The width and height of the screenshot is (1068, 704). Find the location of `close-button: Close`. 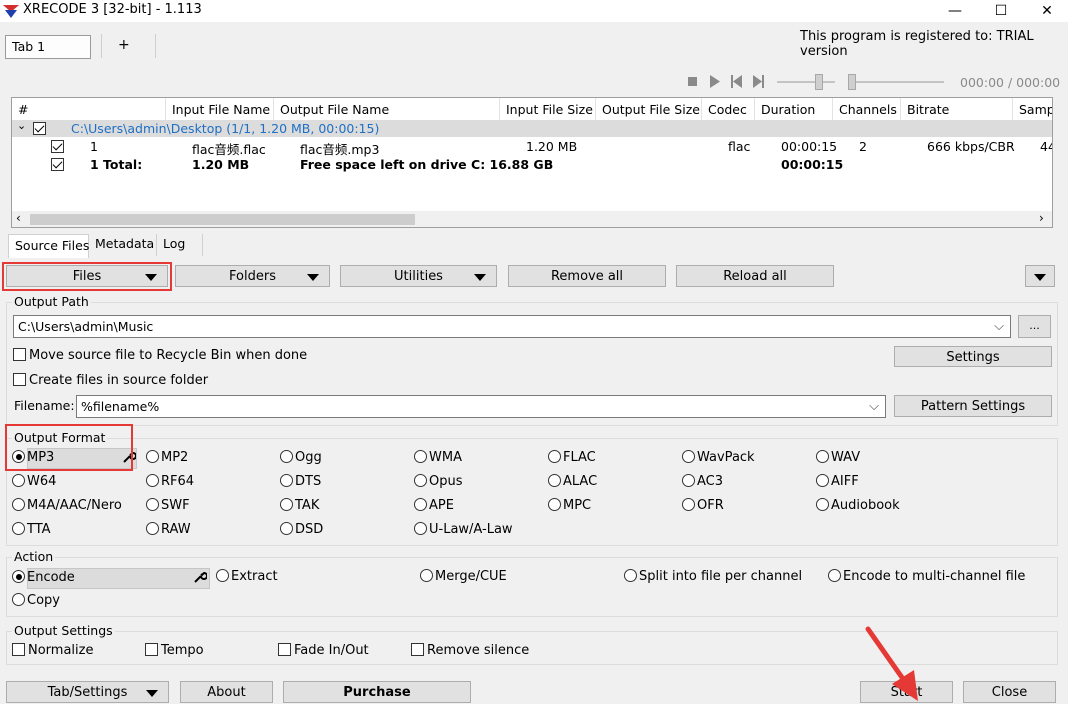

close-button: Close is located at coordinates (1009, 692).